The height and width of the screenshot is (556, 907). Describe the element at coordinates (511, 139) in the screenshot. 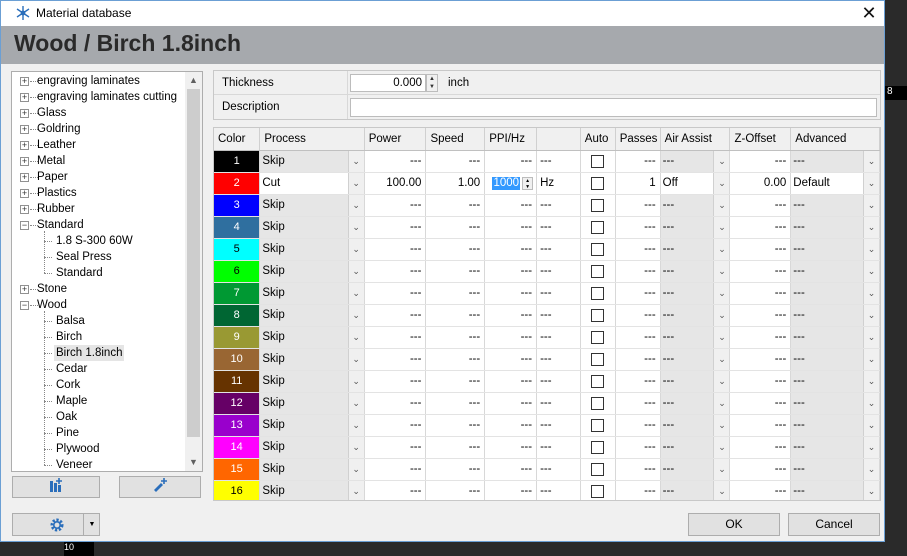

I see `column-header: PPI/Hz` at that location.